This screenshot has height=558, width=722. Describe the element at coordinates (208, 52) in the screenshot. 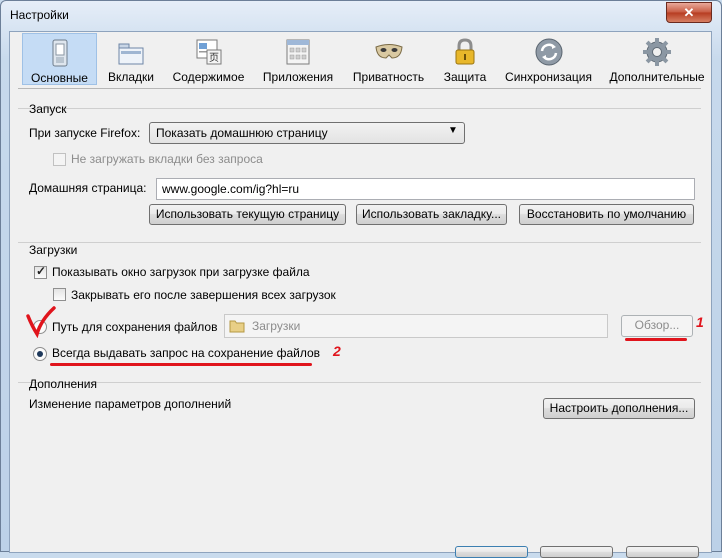

I see `content-icon: 页` at that location.